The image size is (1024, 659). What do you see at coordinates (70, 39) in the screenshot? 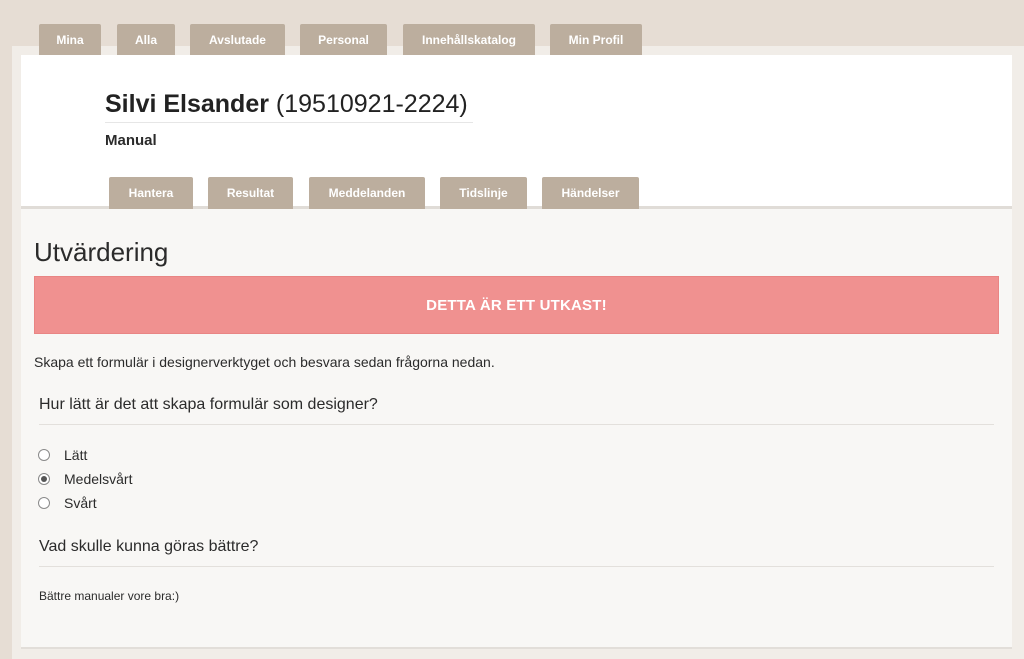
I see `top-tab-mina: Mina` at bounding box center [70, 39].